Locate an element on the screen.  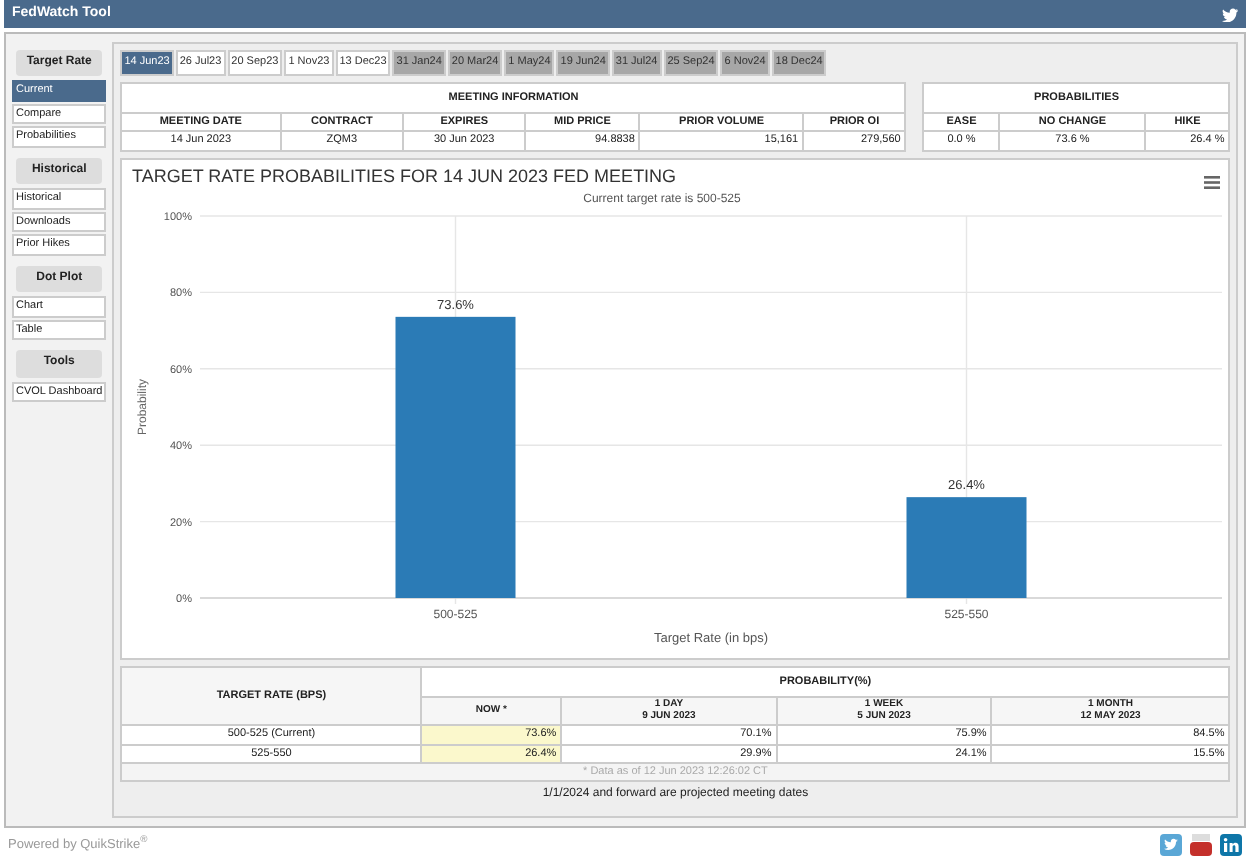
chart-title: TARGET RATE PROBABILITIES FOR 14 JUN 2023 FED MEETING is located at coordinates (404, 175).